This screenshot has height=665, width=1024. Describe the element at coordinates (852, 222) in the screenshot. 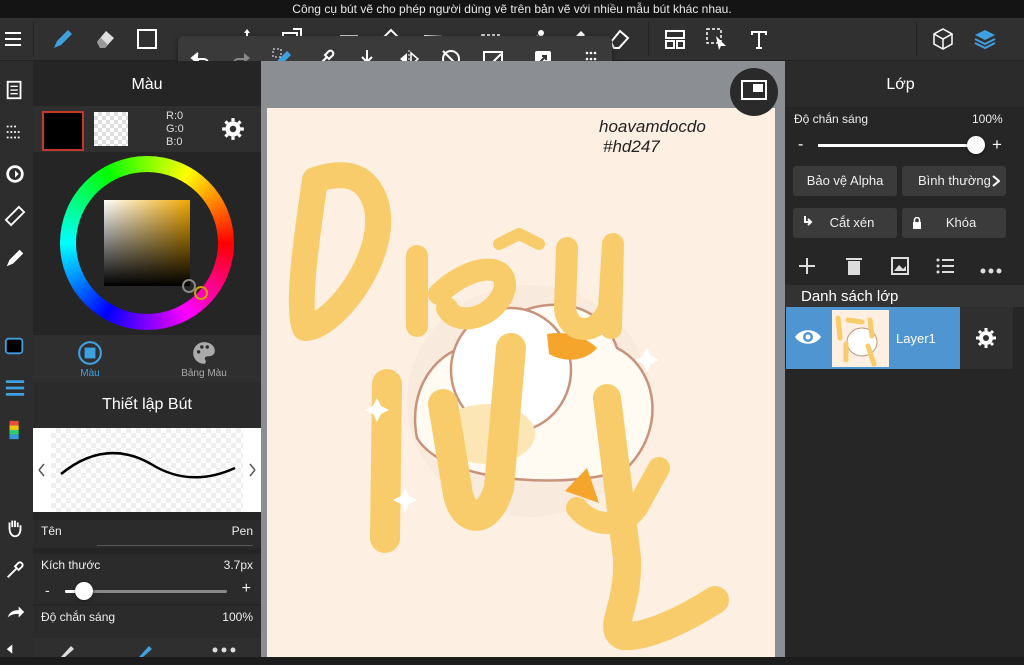

I see `clipping-label: Cắt xén` at that location.